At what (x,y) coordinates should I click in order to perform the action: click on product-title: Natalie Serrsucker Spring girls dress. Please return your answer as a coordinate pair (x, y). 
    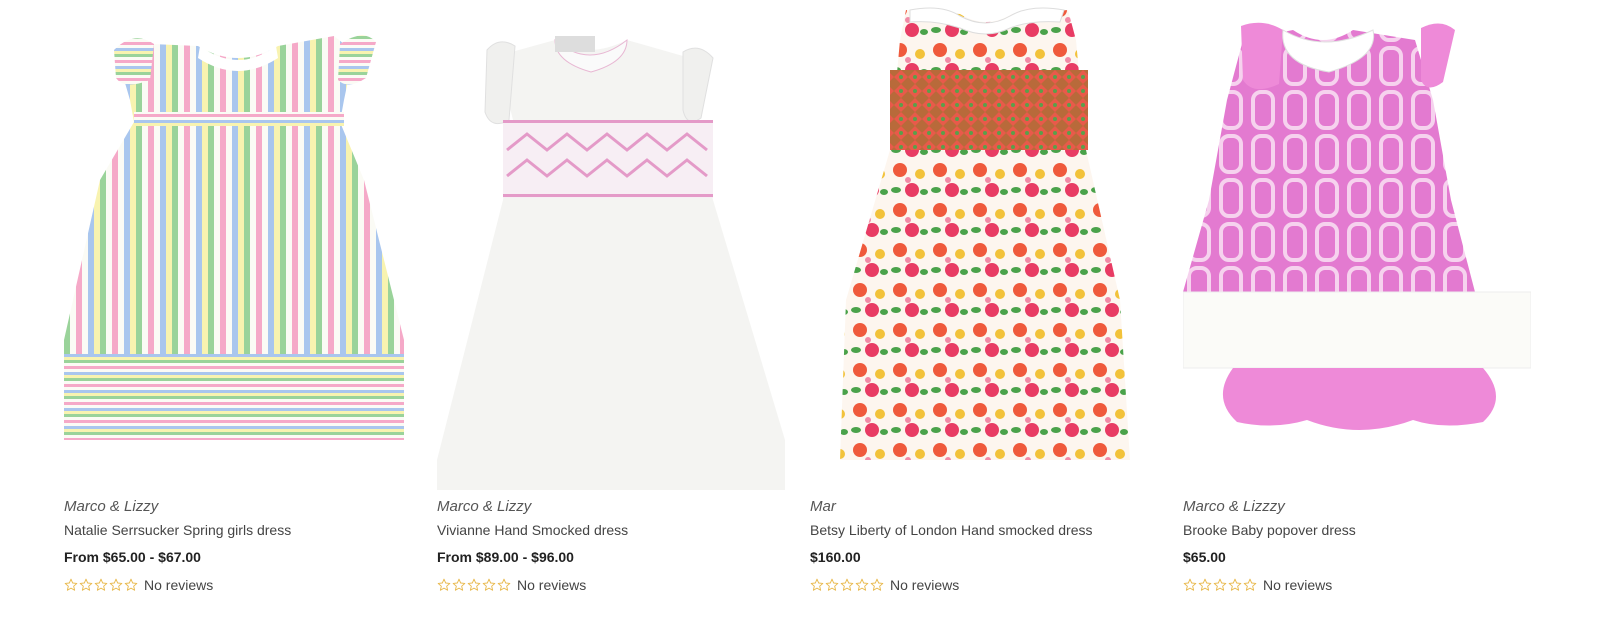
    Looking at the image, I should click on (177, 530).